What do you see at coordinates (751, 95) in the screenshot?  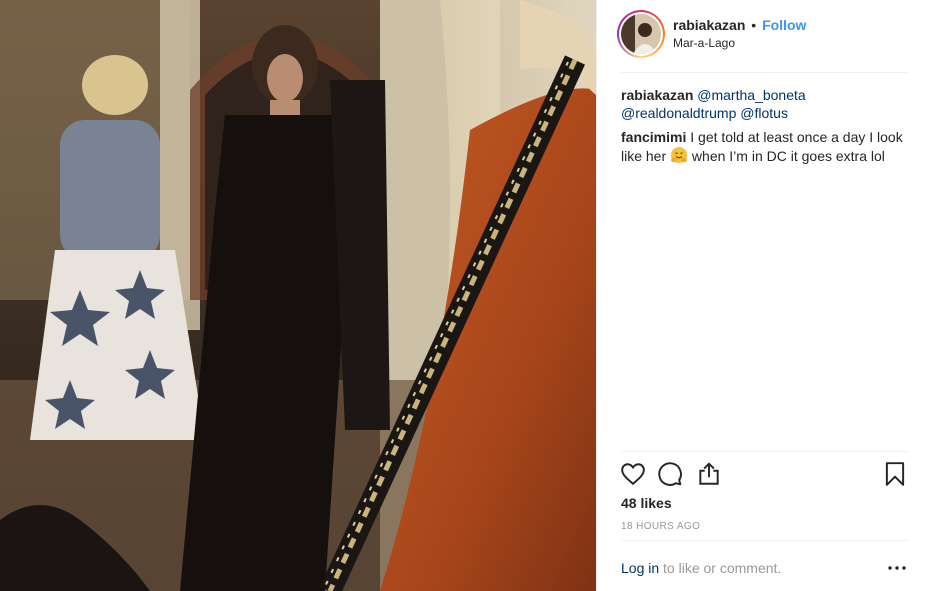 I see `mention-link: @martha_boneta` at bounding box center [751, 95].